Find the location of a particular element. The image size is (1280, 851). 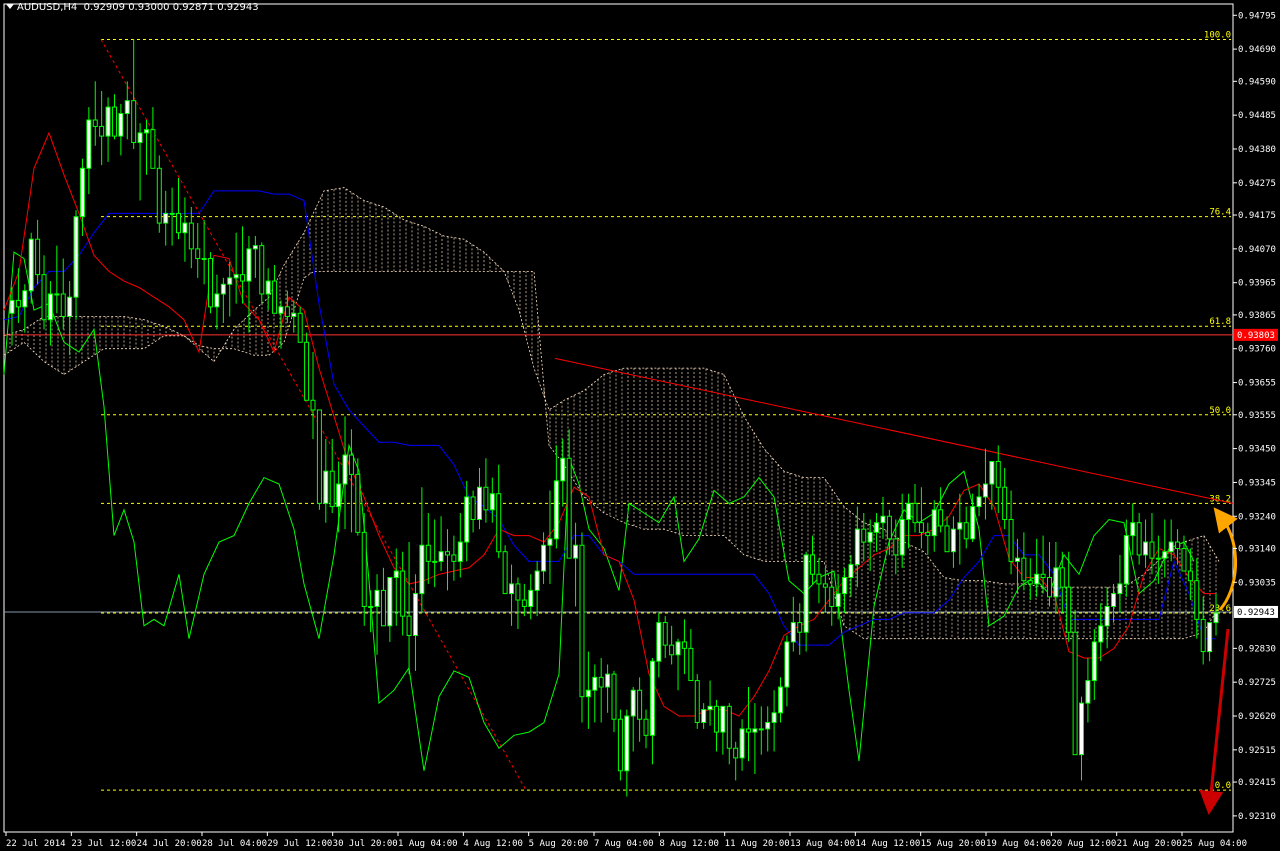

forecast-arrow-down is located at coordinates (1214, 721).